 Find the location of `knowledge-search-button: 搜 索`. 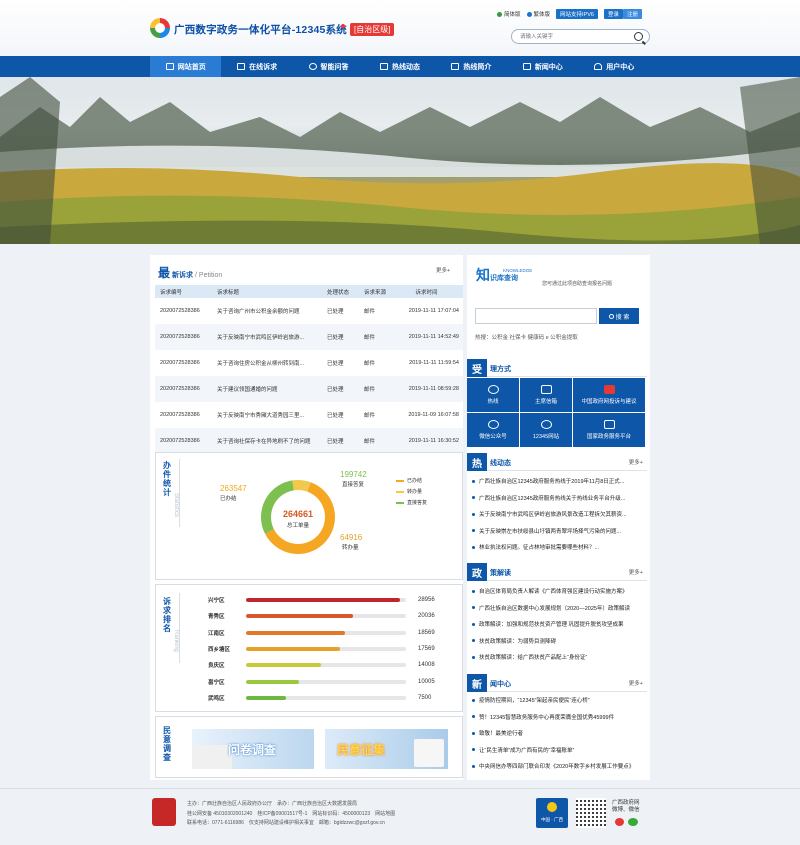

knowledge-search-button: 搜 索 is located at coordinates (619, 316).